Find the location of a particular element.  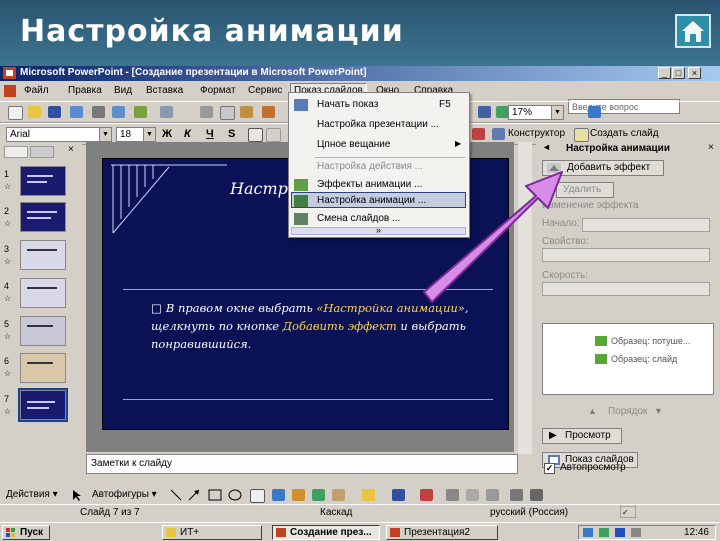

taskbar-item-label: Презентация2 is located at coordinates (437, 532).